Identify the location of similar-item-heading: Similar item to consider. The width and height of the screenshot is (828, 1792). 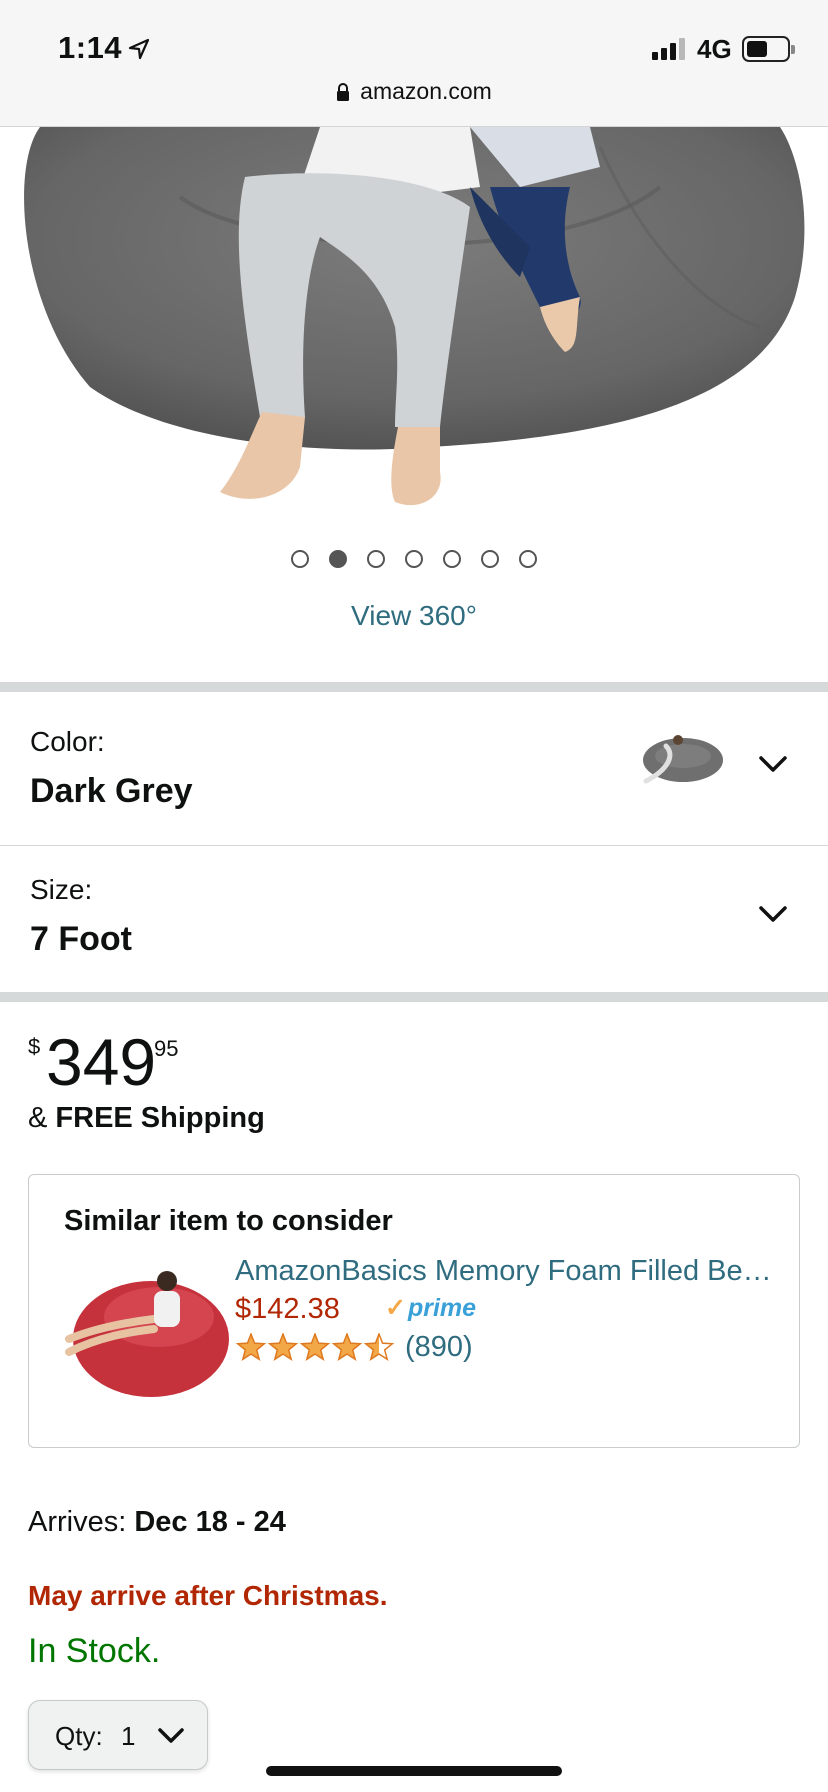
(228, 1221).